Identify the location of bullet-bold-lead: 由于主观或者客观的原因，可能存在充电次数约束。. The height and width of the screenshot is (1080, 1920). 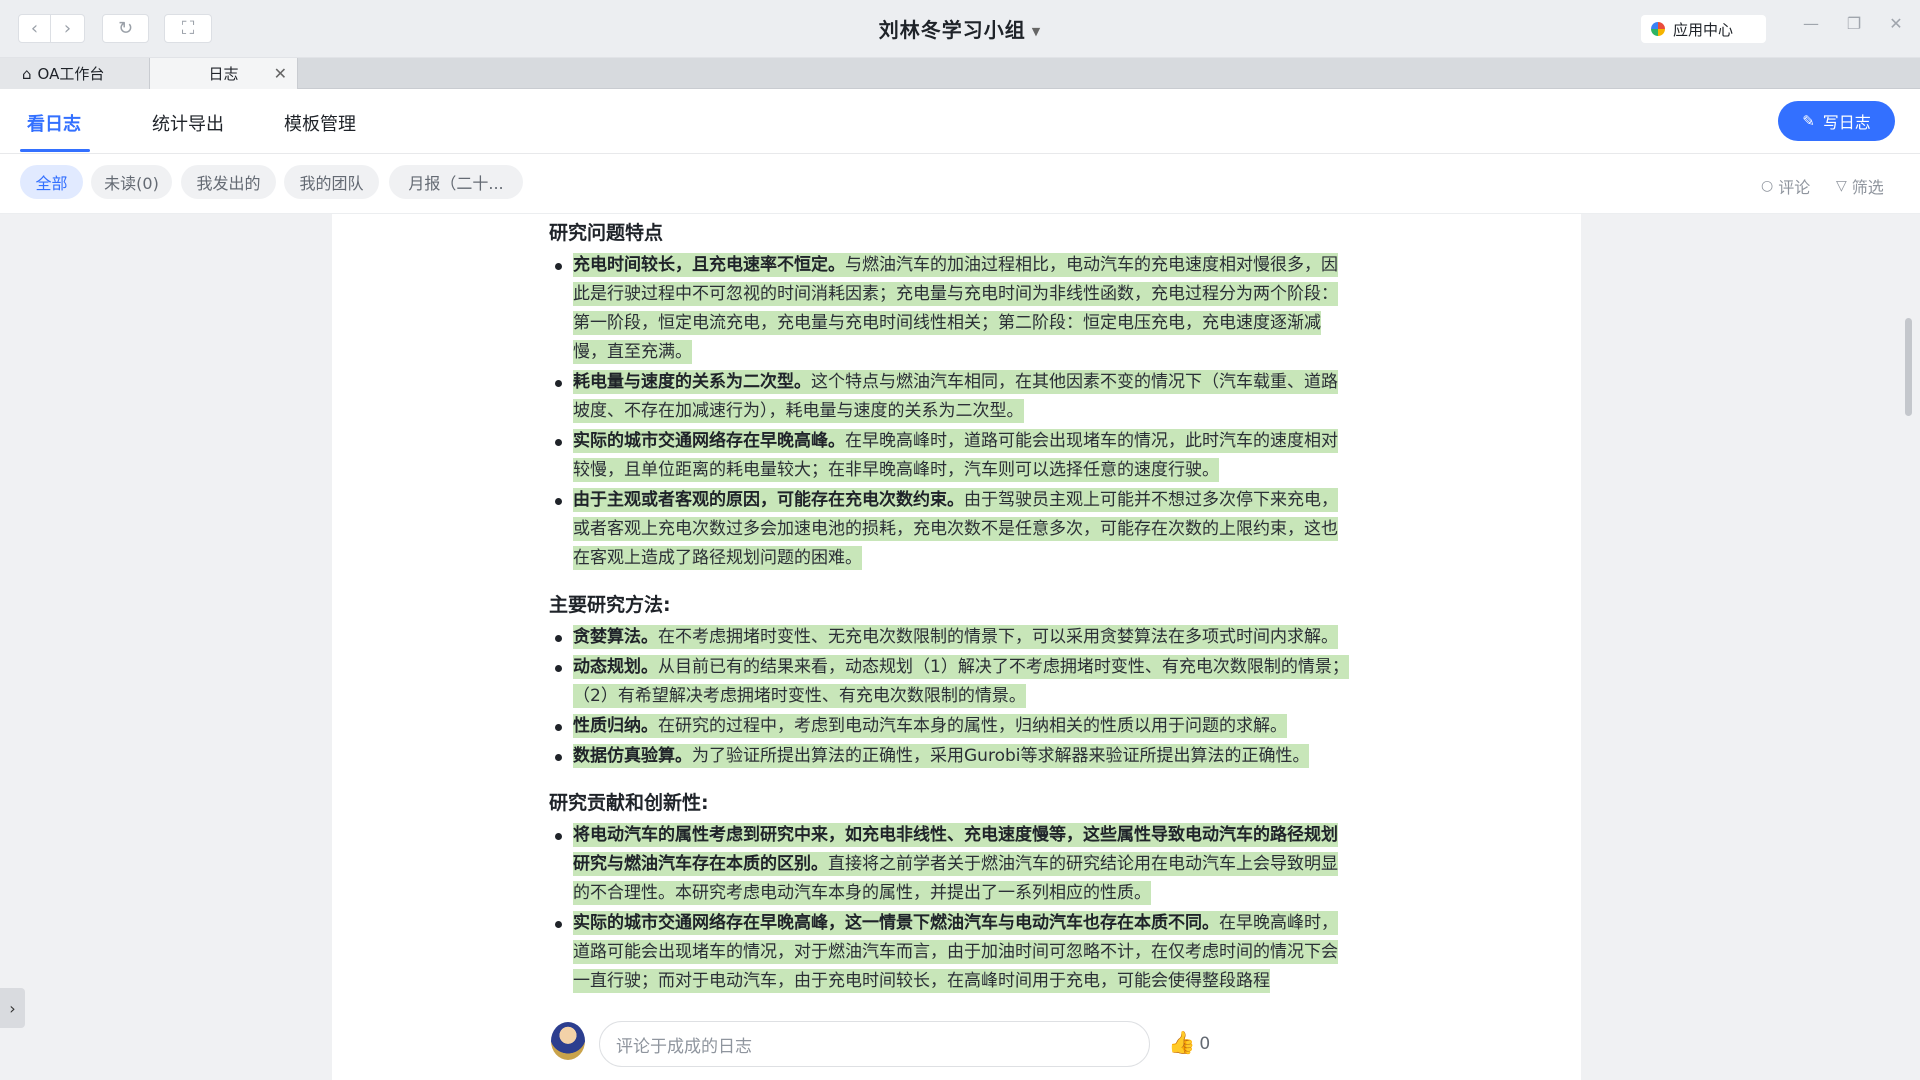
(768, 500).